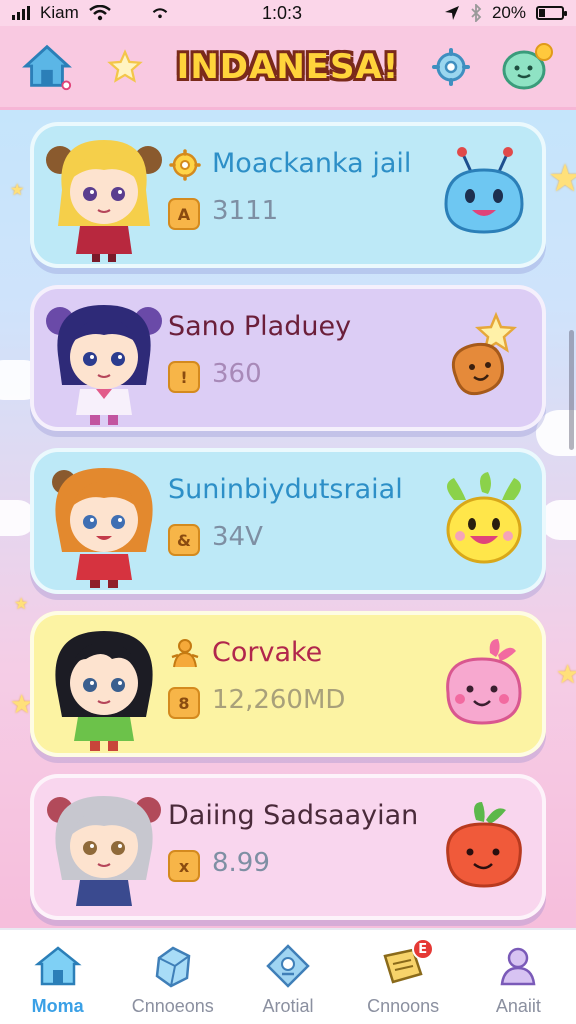  I want to click on nav-label: Cnnoeons, so click(172, 1006).